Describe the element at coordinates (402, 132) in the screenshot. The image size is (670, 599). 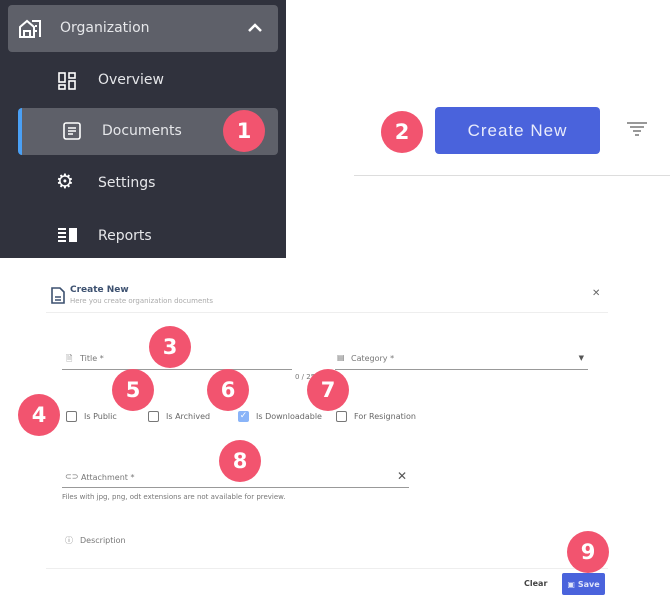
I see `annotation-badge: 2` at that location.